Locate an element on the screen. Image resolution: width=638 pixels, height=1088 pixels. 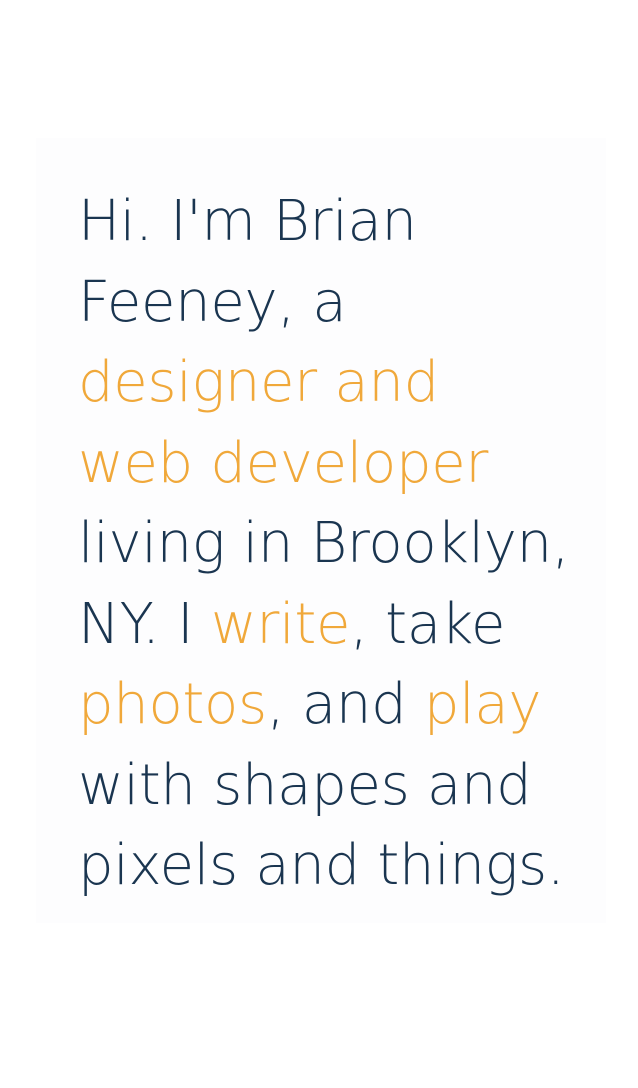
intro-text-ny: NY. I is located at coordinates (144, 624).